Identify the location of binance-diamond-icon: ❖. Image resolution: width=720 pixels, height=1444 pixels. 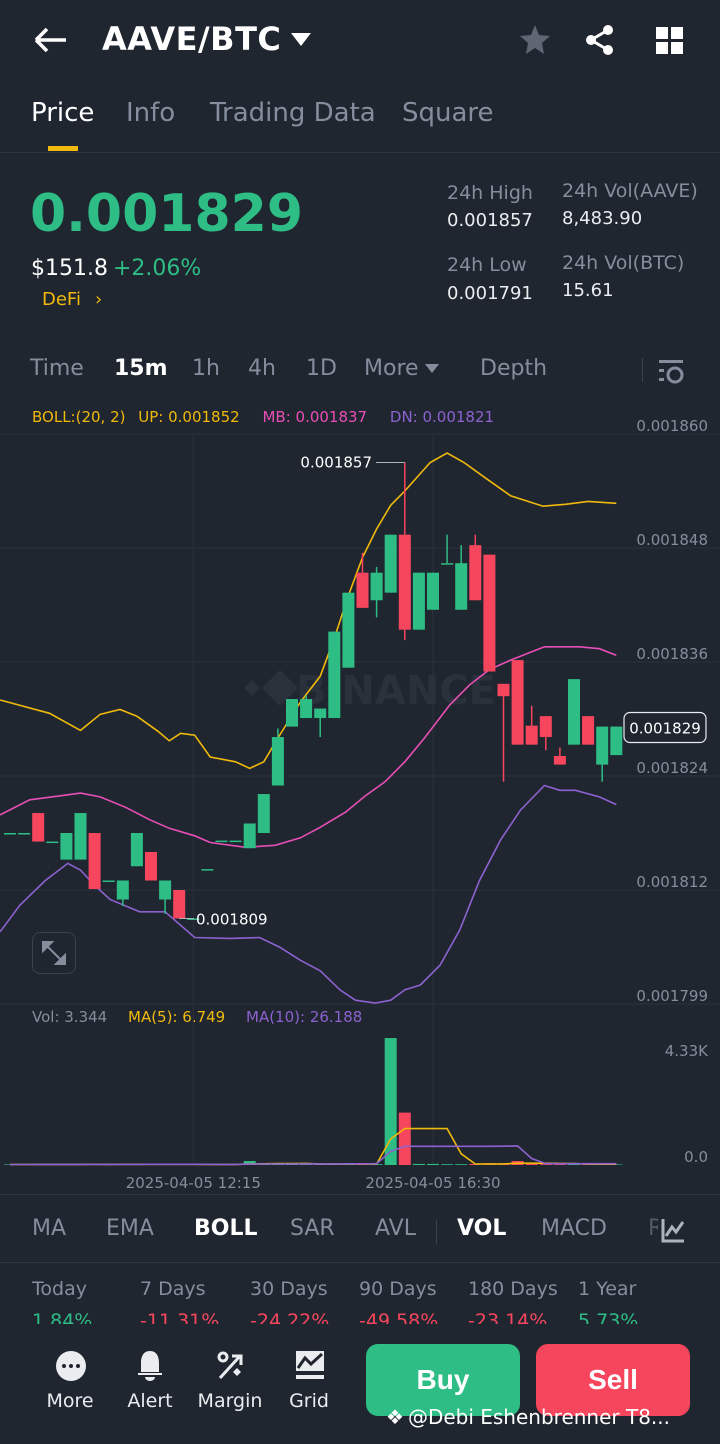
(395, 1417).